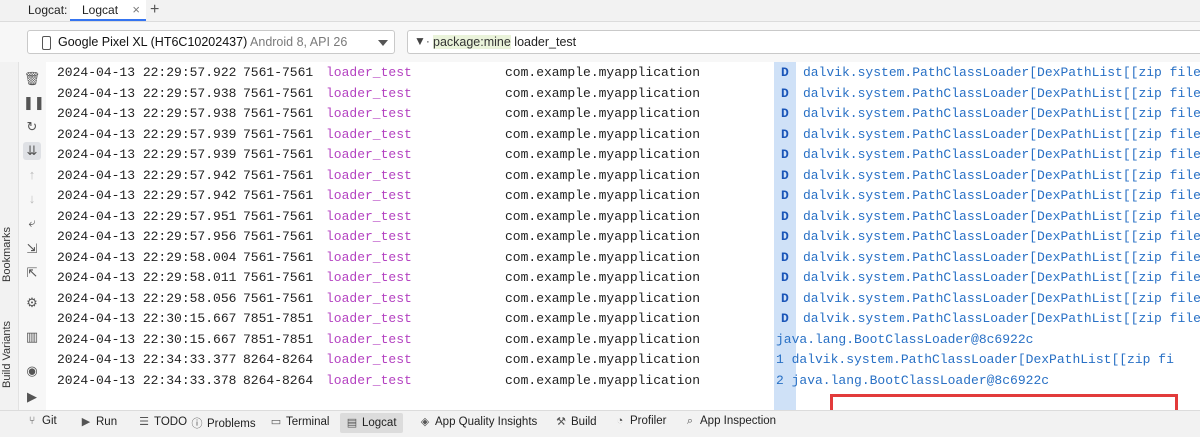 This screenshot has width=1200, height=437. What do you see at coordinates (32, 199) in the screenshot?
I see `arrow-down-icon: ↓` at bounding box center [32, 199].